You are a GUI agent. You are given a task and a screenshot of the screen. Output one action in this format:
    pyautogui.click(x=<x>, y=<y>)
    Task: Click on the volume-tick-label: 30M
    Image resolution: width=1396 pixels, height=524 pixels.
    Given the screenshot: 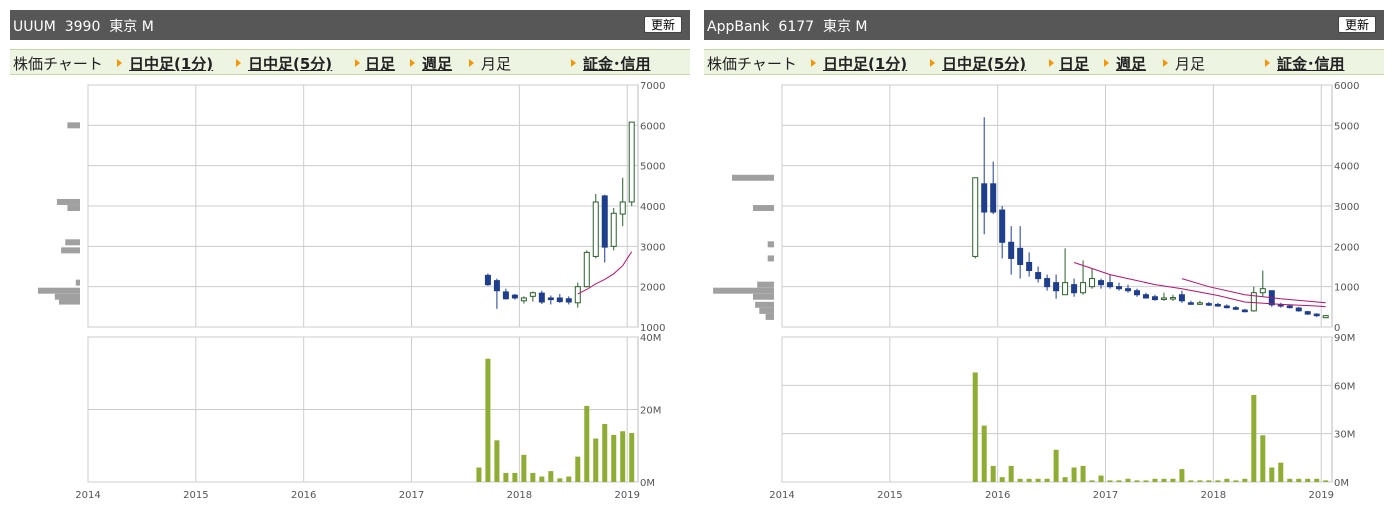 What is the action you would take?
    pyautogui.click(x=1344, y=435)
    